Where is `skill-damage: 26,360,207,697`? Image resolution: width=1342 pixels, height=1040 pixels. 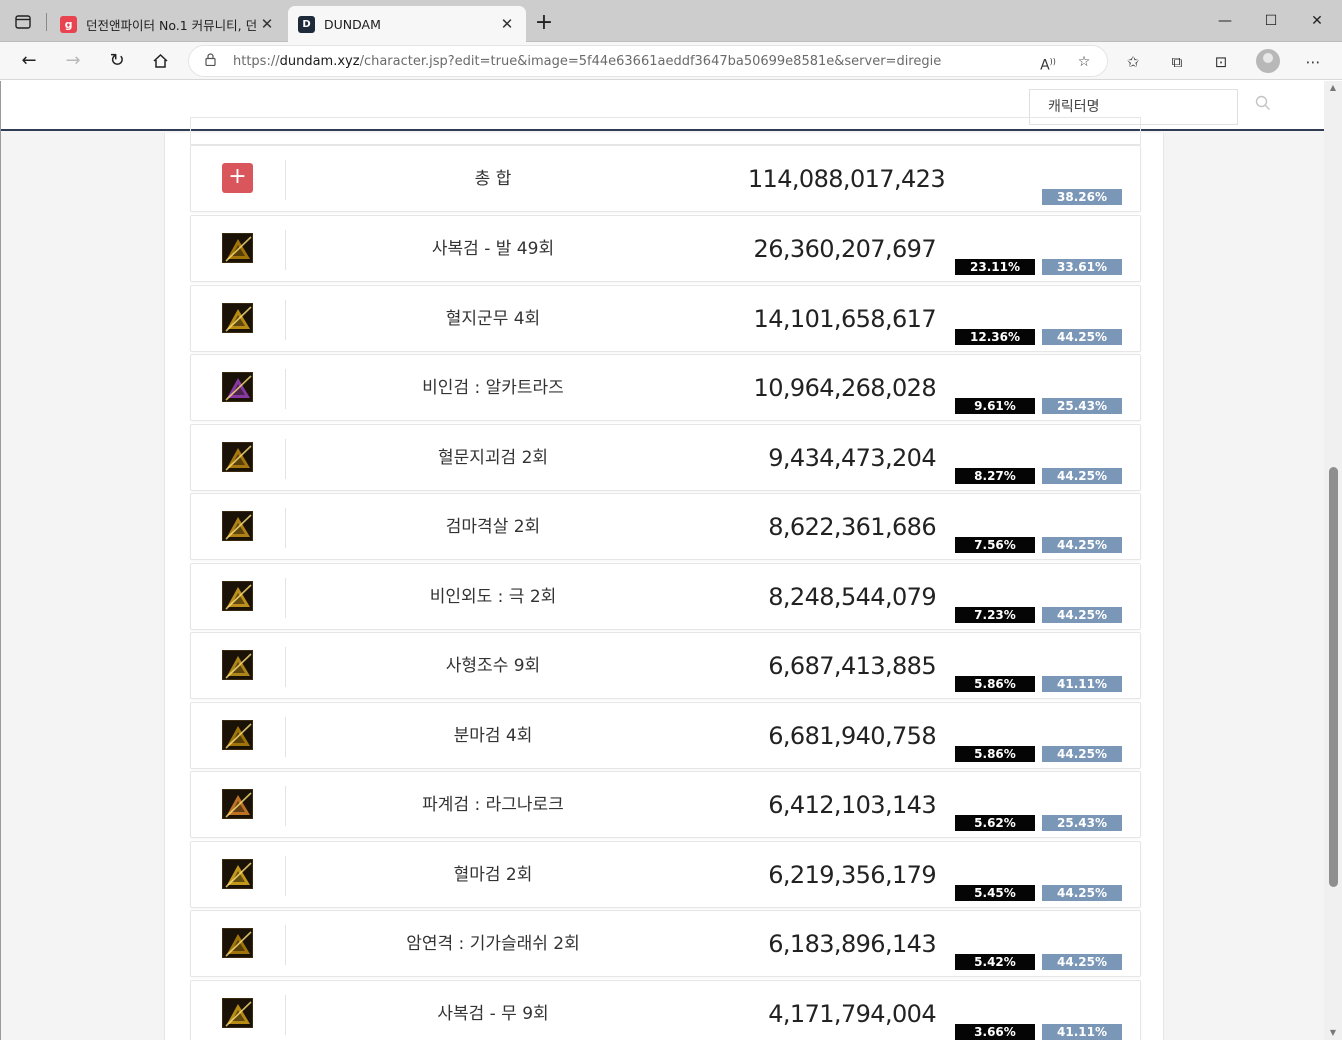
skill-damage: 26,360,207,697 is located at coordinates (845, 249).